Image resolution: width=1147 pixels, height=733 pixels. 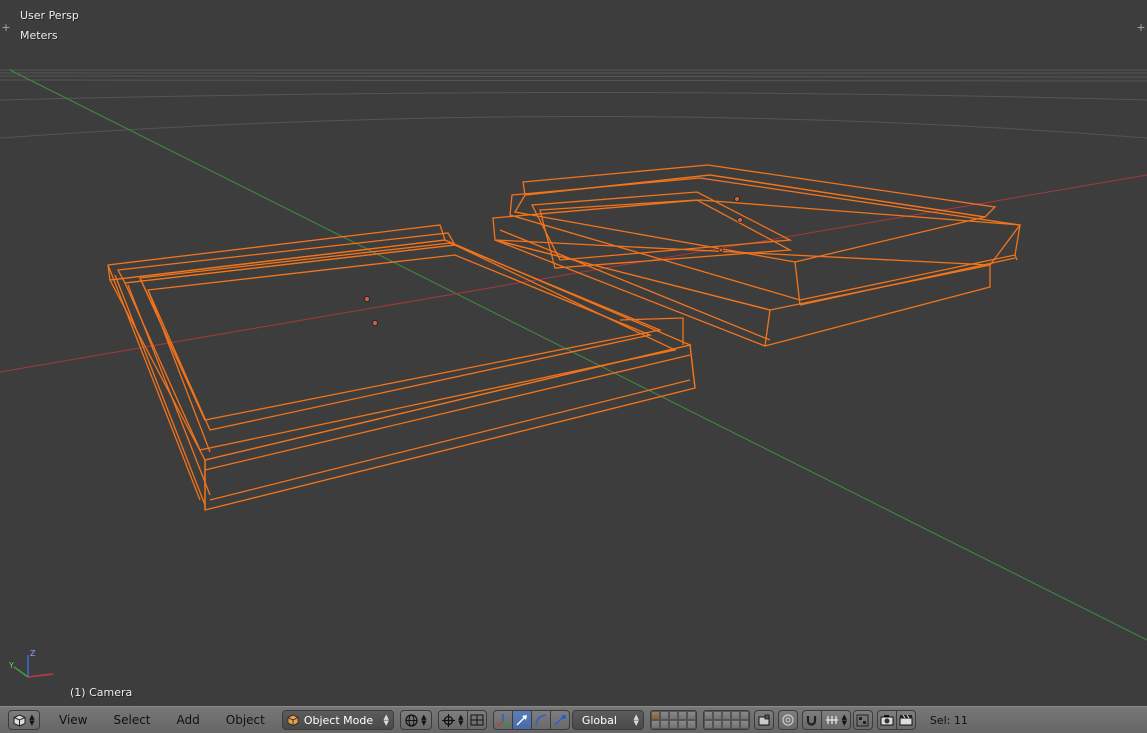 What do you see at coordinates (101, 692) in the screenshot?
I see `active-object-label: (1) Camera` at bounding box center [101, 692].